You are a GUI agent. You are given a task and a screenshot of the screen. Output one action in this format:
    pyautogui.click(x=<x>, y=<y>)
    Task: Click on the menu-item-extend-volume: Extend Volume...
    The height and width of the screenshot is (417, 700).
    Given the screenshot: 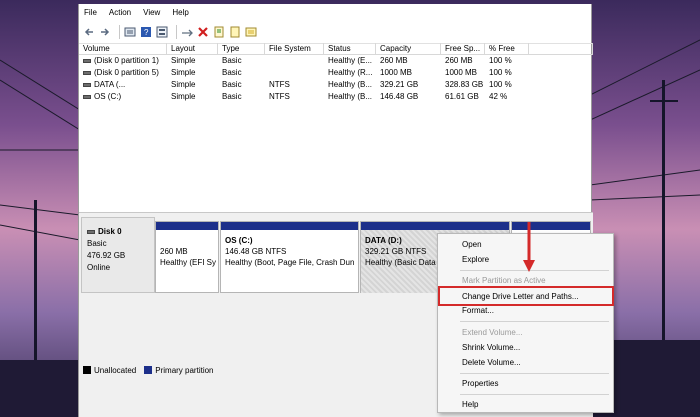 What is the action you would take?
    pyautogui.click(x=492, y=332)
    